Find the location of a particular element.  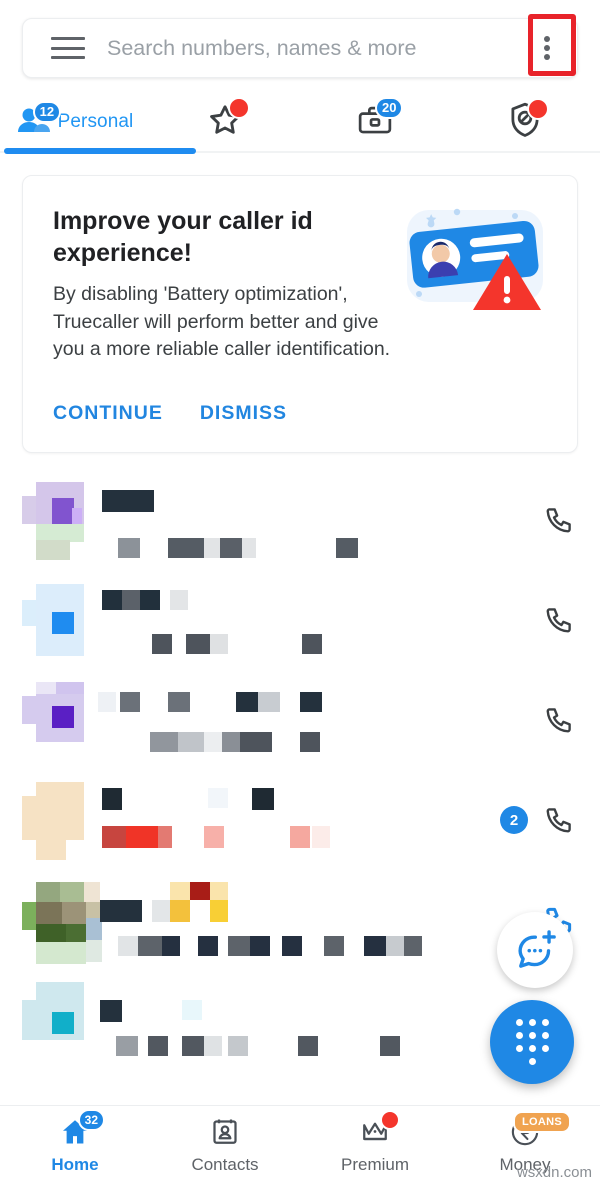

dialpad-icon is located at coordinates (532, 1042).